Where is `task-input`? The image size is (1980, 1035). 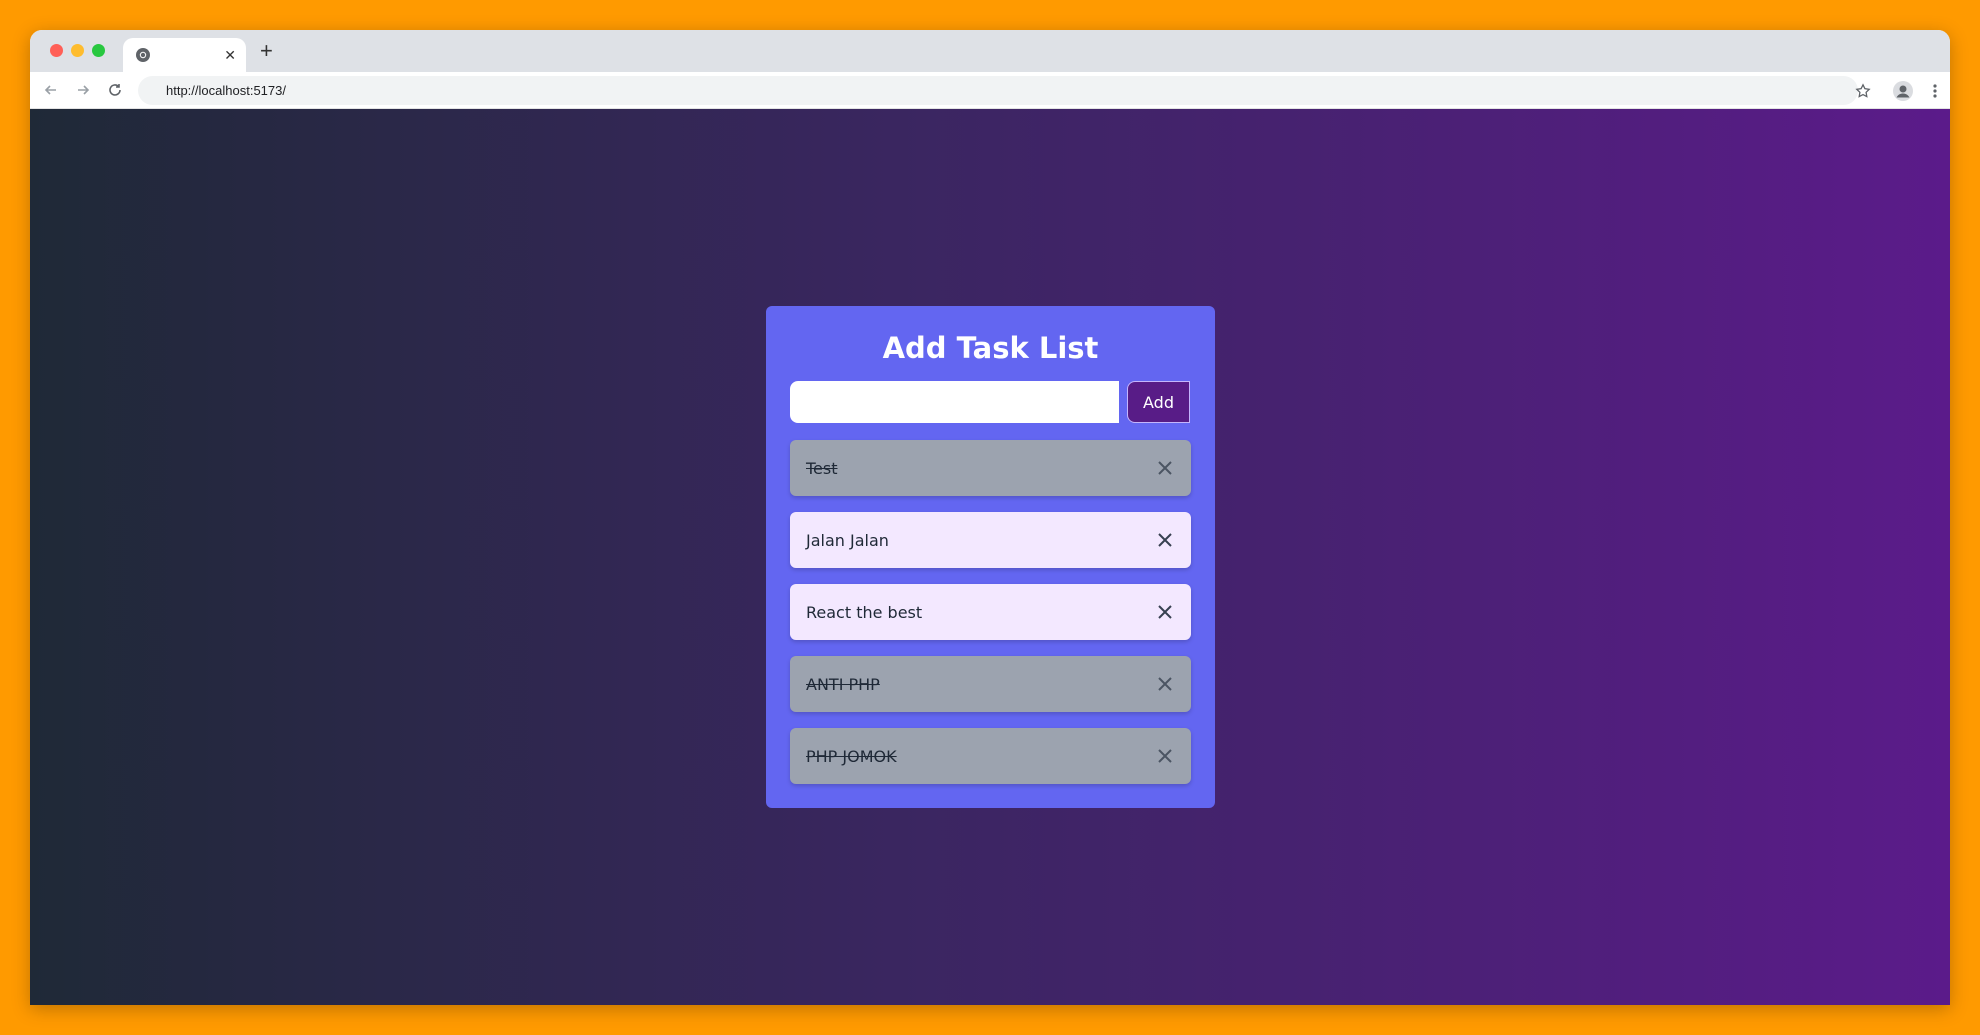
task-input is located at coordinates (954, 402).